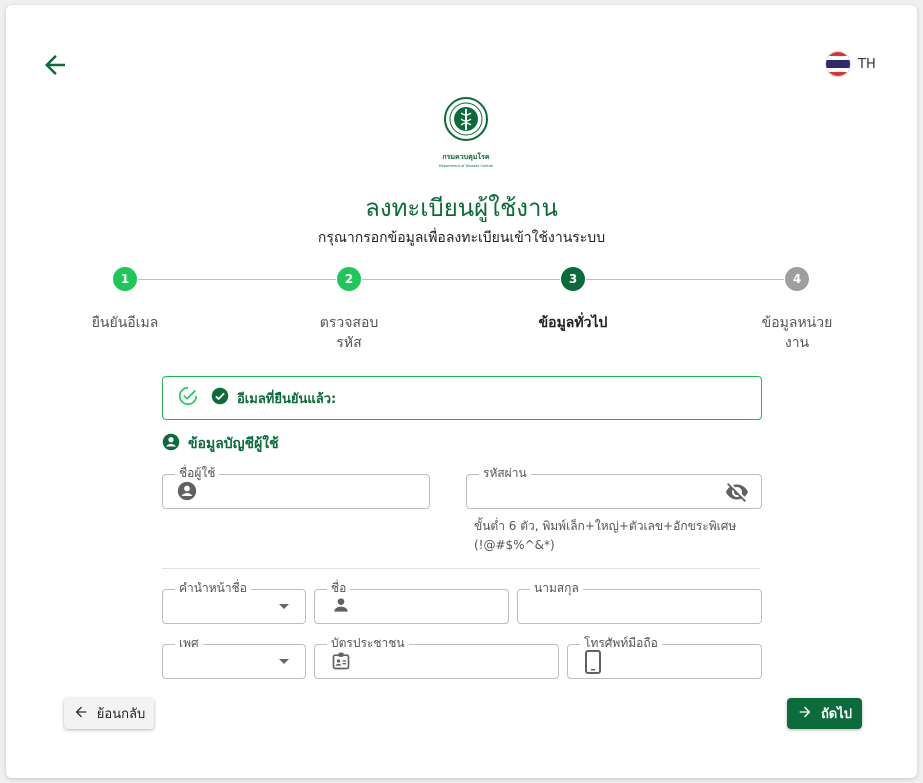  What do you see at coordinates (189, 643) in the screenshot?
I see `gender-label: เพศ` at bounding box center [189, 643].